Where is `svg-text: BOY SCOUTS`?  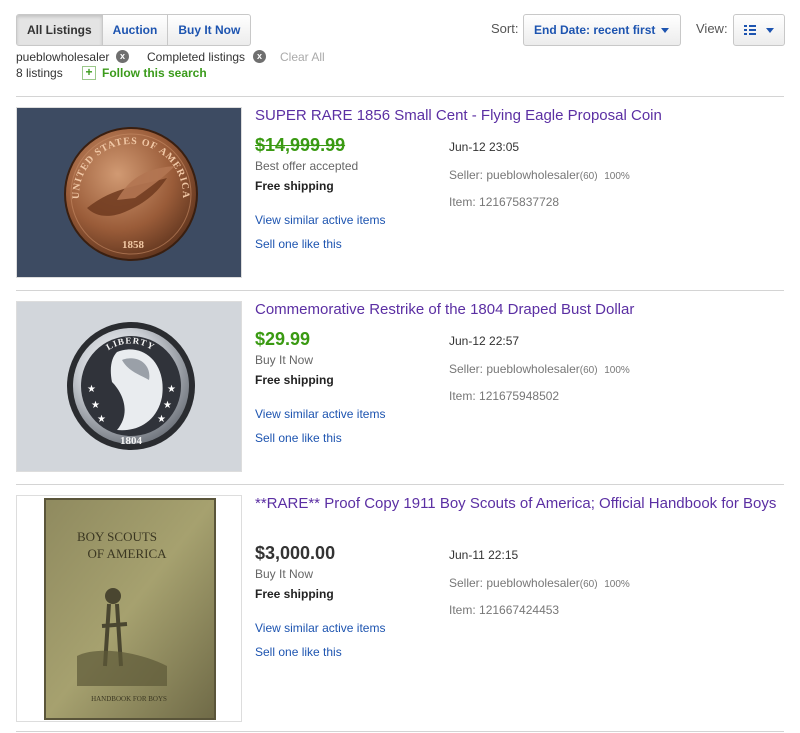 svg-text: BOY SCOUTS is located at coordinates (117, 536).